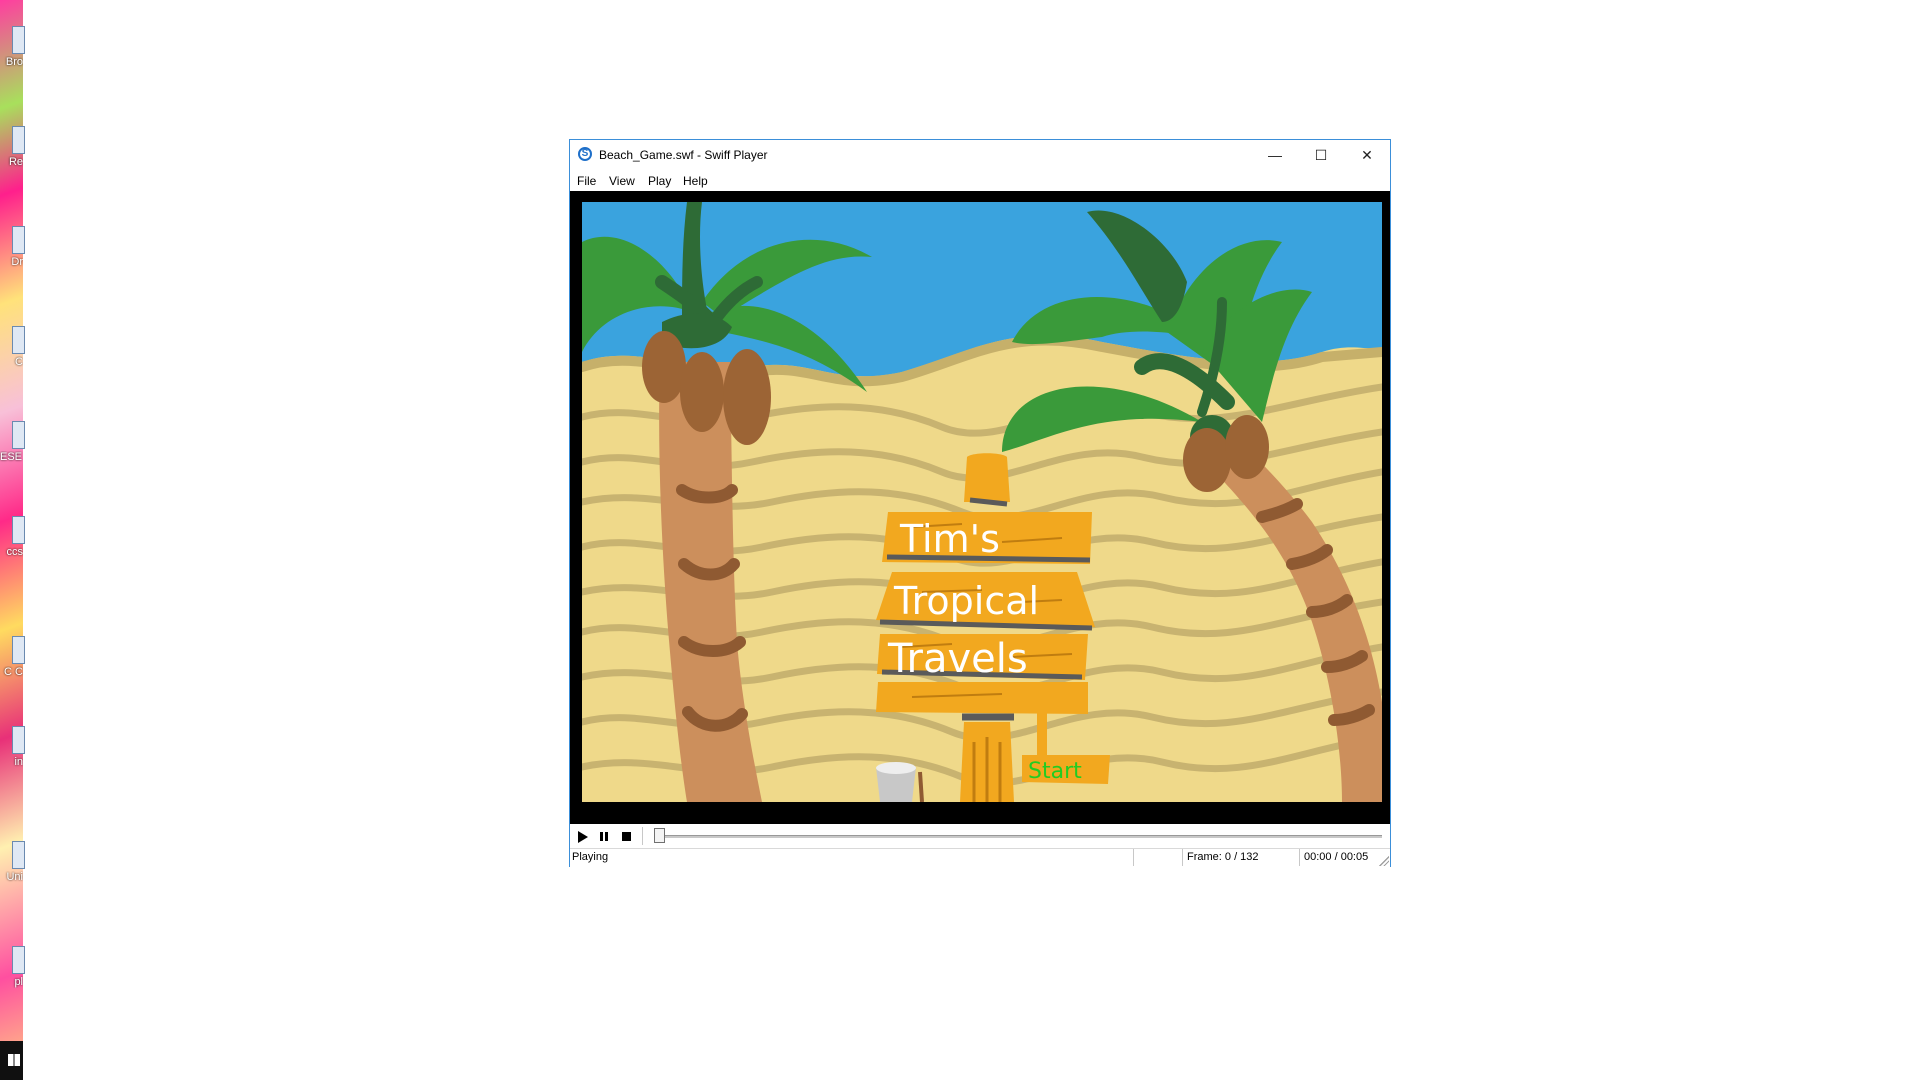 This screenshot has width=1920, height=1080. I want to click on desktop-icon: C C, so click(12, 661).